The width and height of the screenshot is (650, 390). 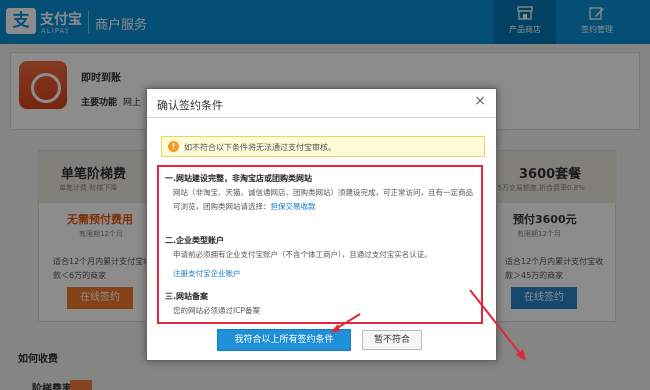 What do you see at coordinates (284, 340) in the screenshot?
I see `confirm-all-conditions-button: 我符合以上所有签约条件` at bounding box center [284, 340].